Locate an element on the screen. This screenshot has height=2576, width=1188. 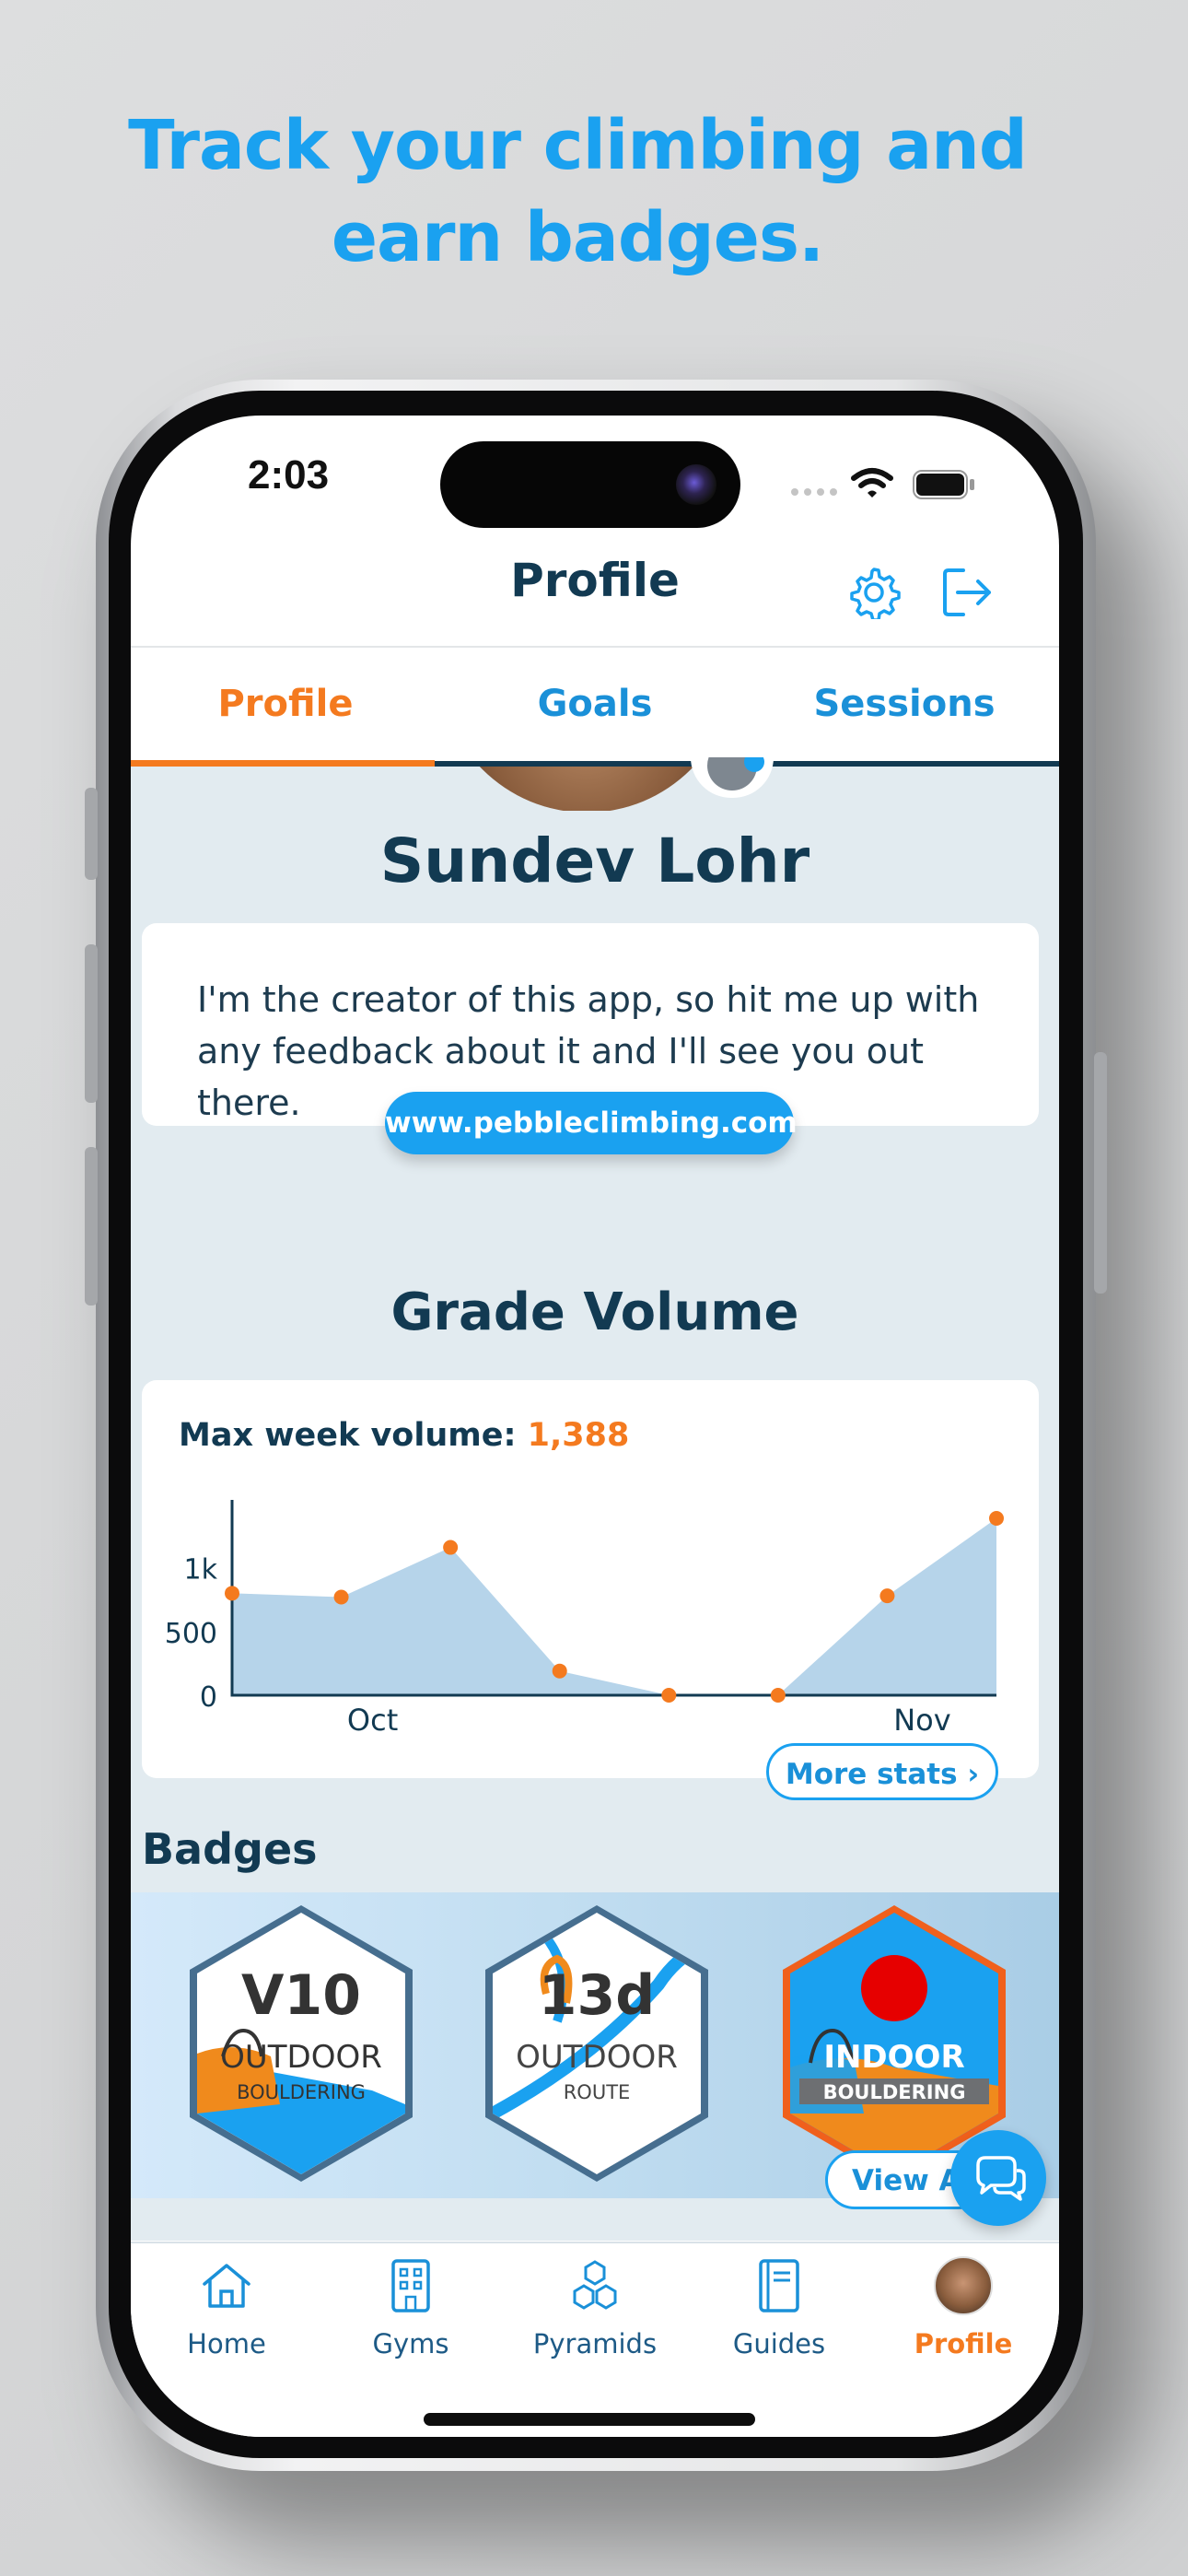
more-stats-label: More stats is located at coordinates (871, 1774).